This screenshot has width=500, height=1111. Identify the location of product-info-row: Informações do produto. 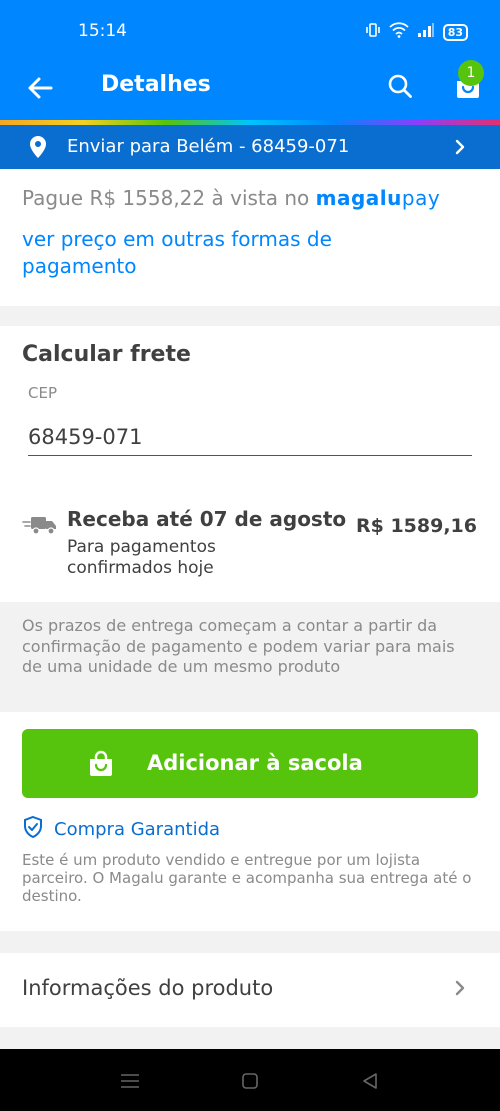
(250, 990).